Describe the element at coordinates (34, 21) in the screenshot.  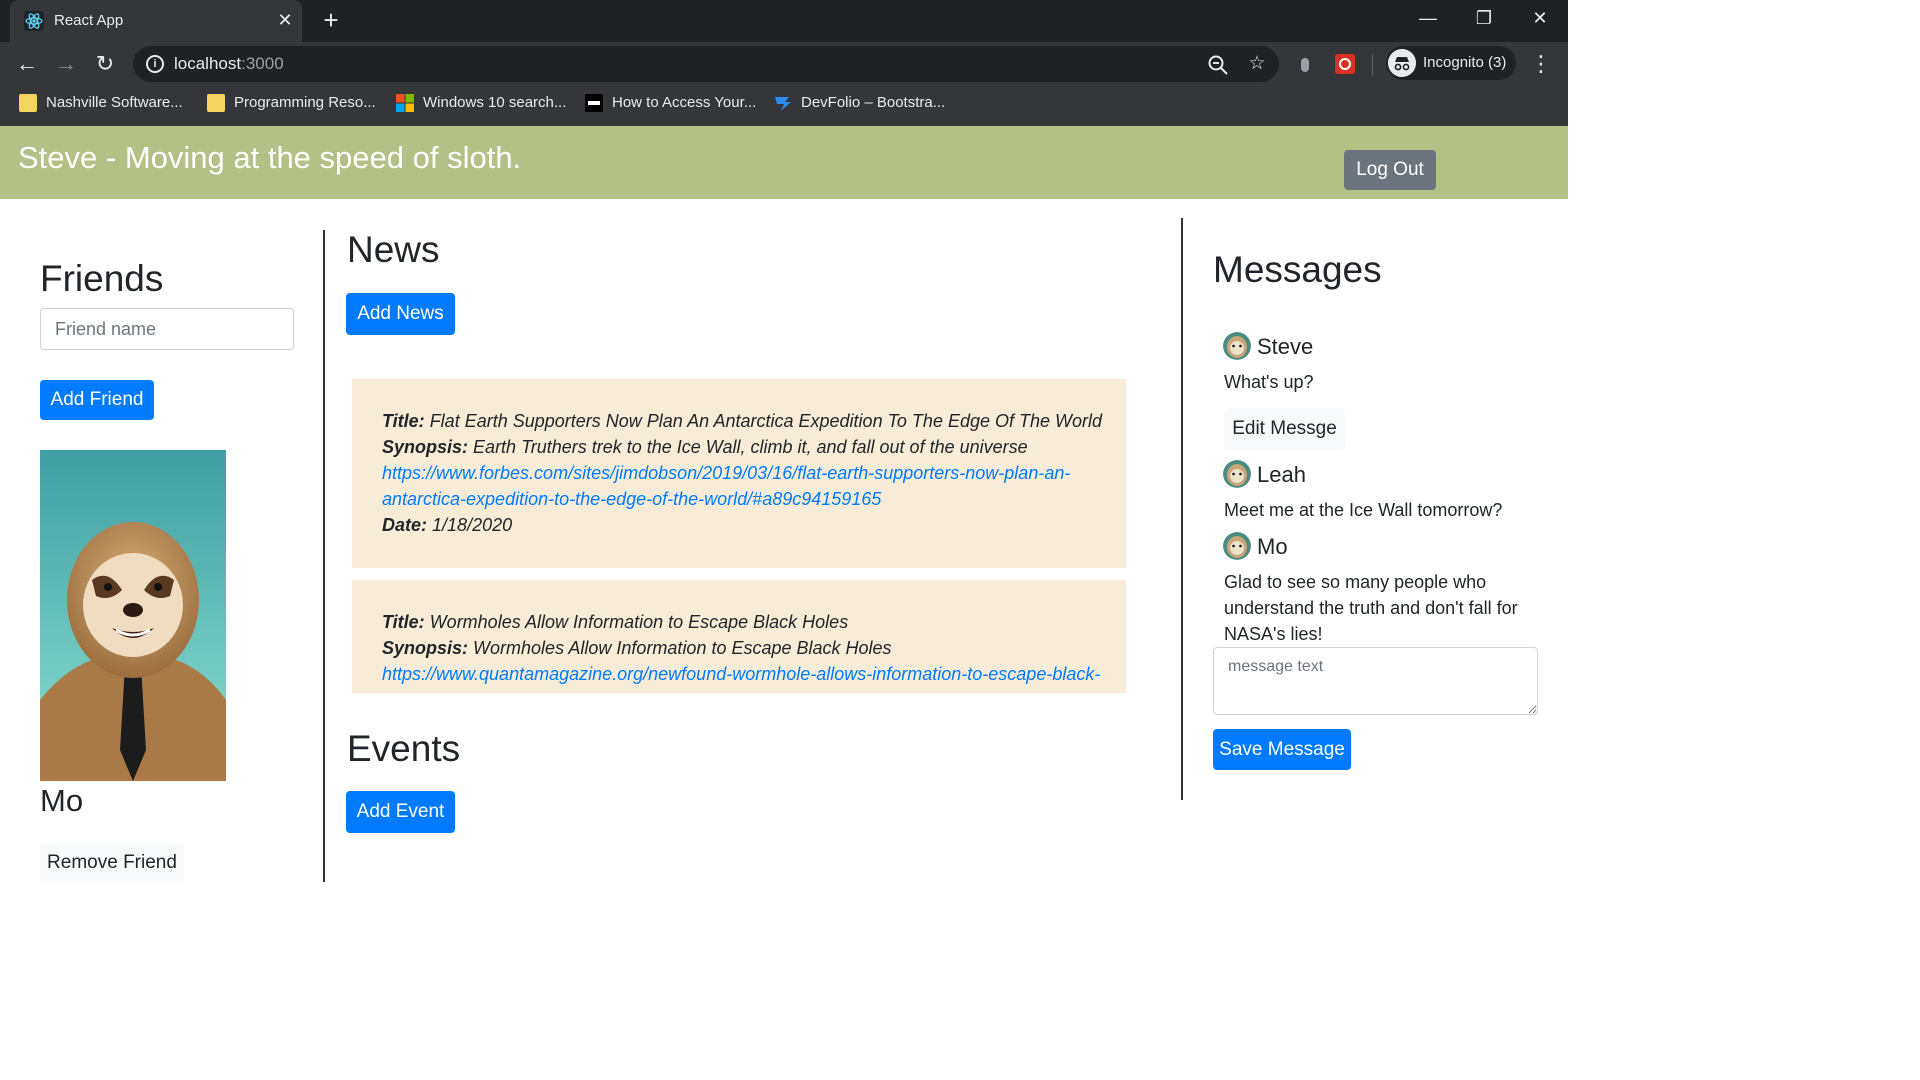
I see `react-icon` at that location.